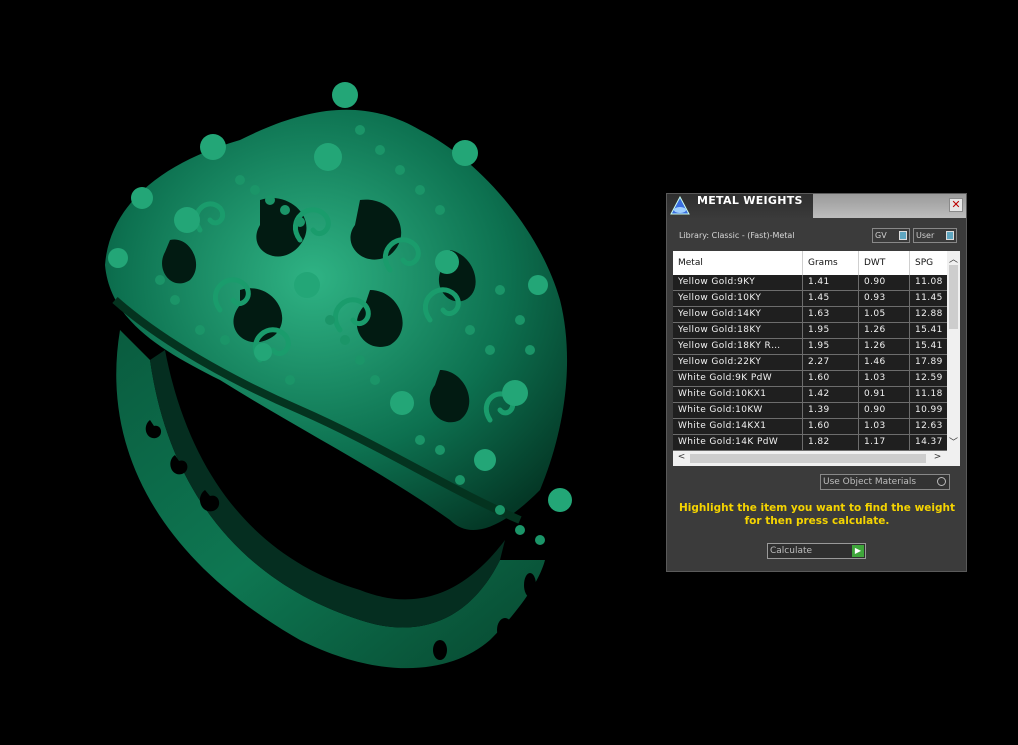  Describe the element at coordinates (929, 378) in the screenshot. I see `spg-cell: 12.59` at that location.